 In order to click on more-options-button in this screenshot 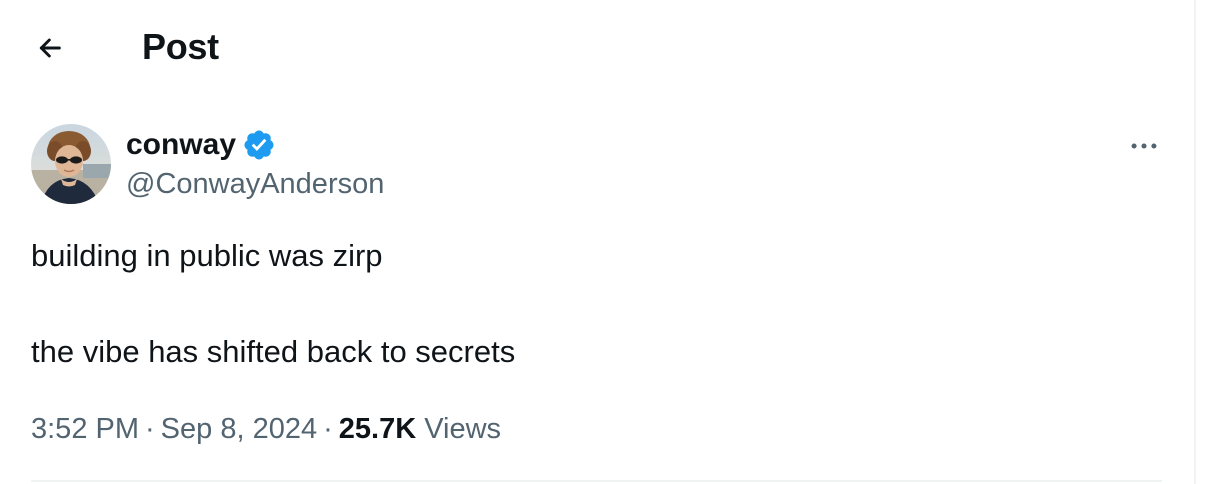, I will do `click(1144, 146)`.